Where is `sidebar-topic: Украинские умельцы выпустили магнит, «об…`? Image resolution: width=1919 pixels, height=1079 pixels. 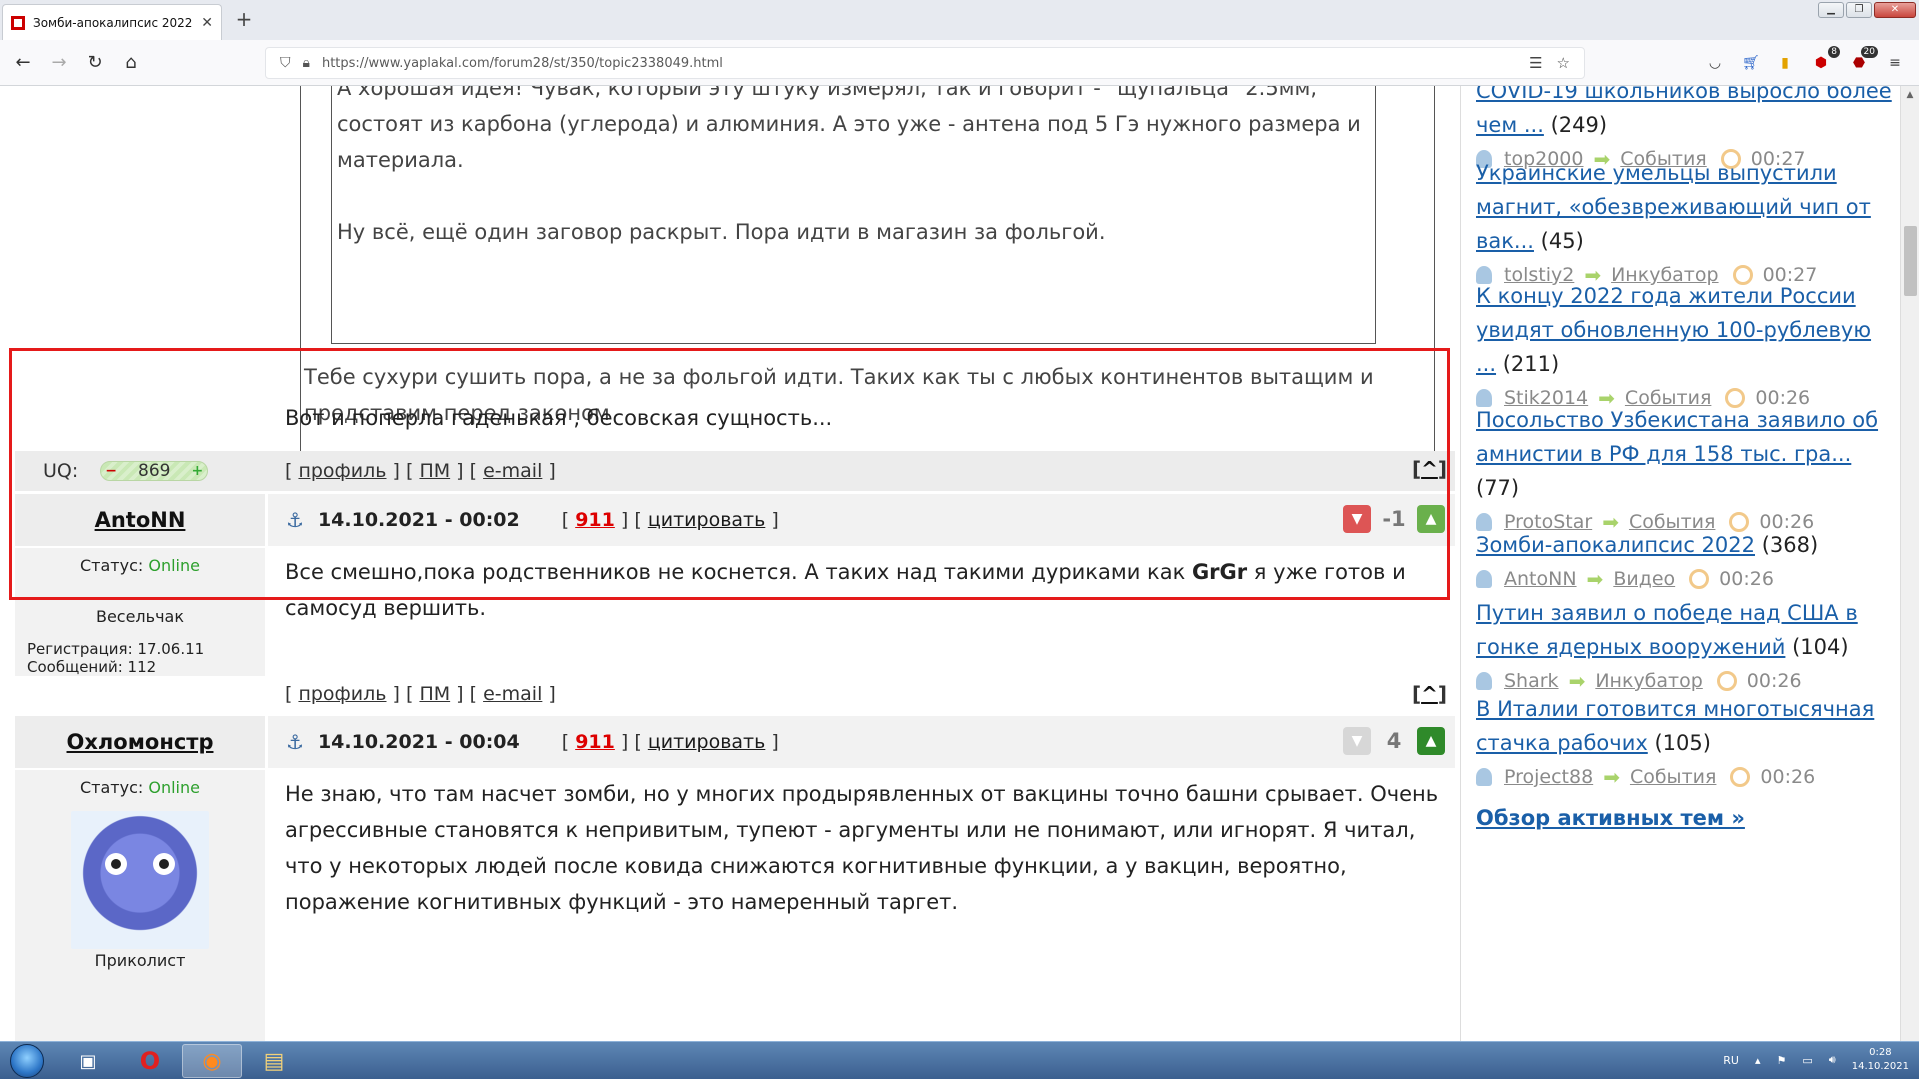
sidebar-topic: Украинские умельцы выпустили магнит, «об… is located at coordinates (1686, 224).